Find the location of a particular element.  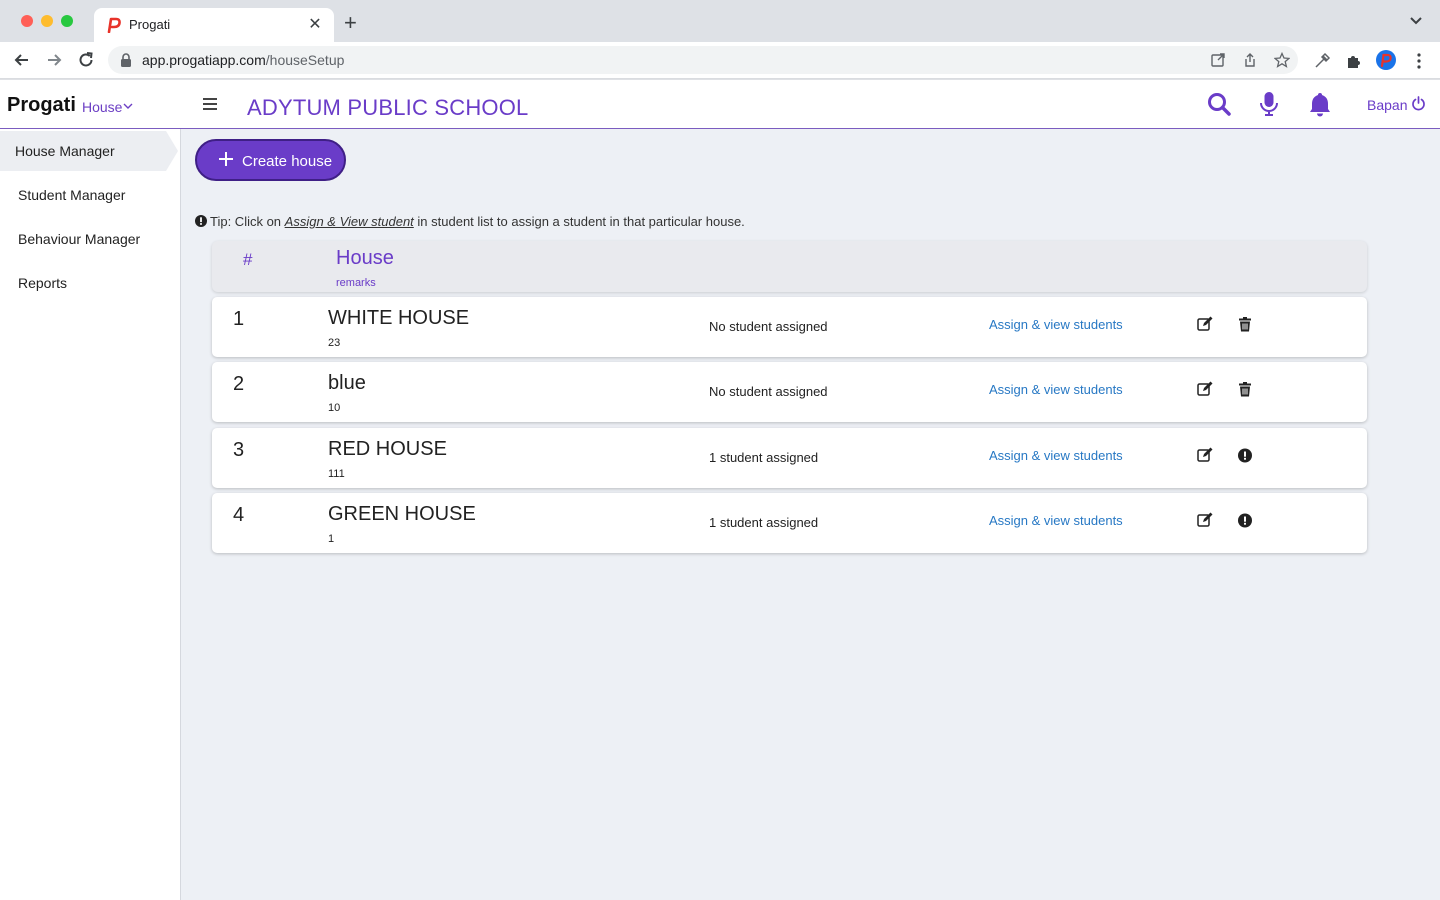

info-circle-icon is located at coordinates (201, 221).